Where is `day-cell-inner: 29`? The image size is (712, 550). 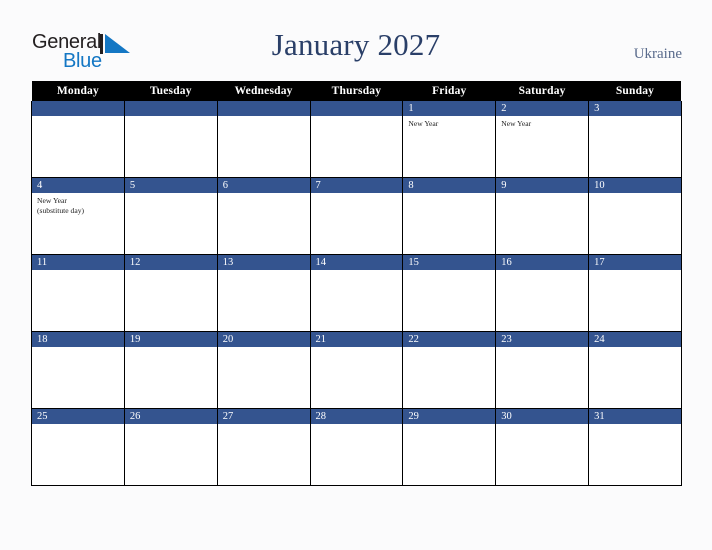 day-cell-inner: 29 is located at coordinates (449, 447).